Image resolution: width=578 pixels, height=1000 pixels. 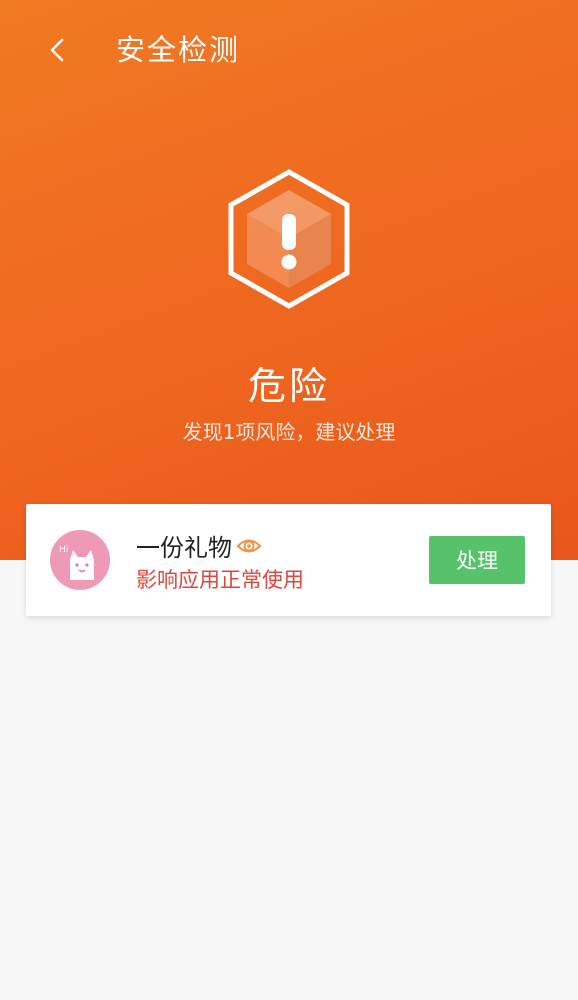 What do you see at coordinates (288, 560) in the screenshot?
I see `risk-item-card: Hi 一份礼物 影响应用正常使用 处理` at bounding box center [288, 560].